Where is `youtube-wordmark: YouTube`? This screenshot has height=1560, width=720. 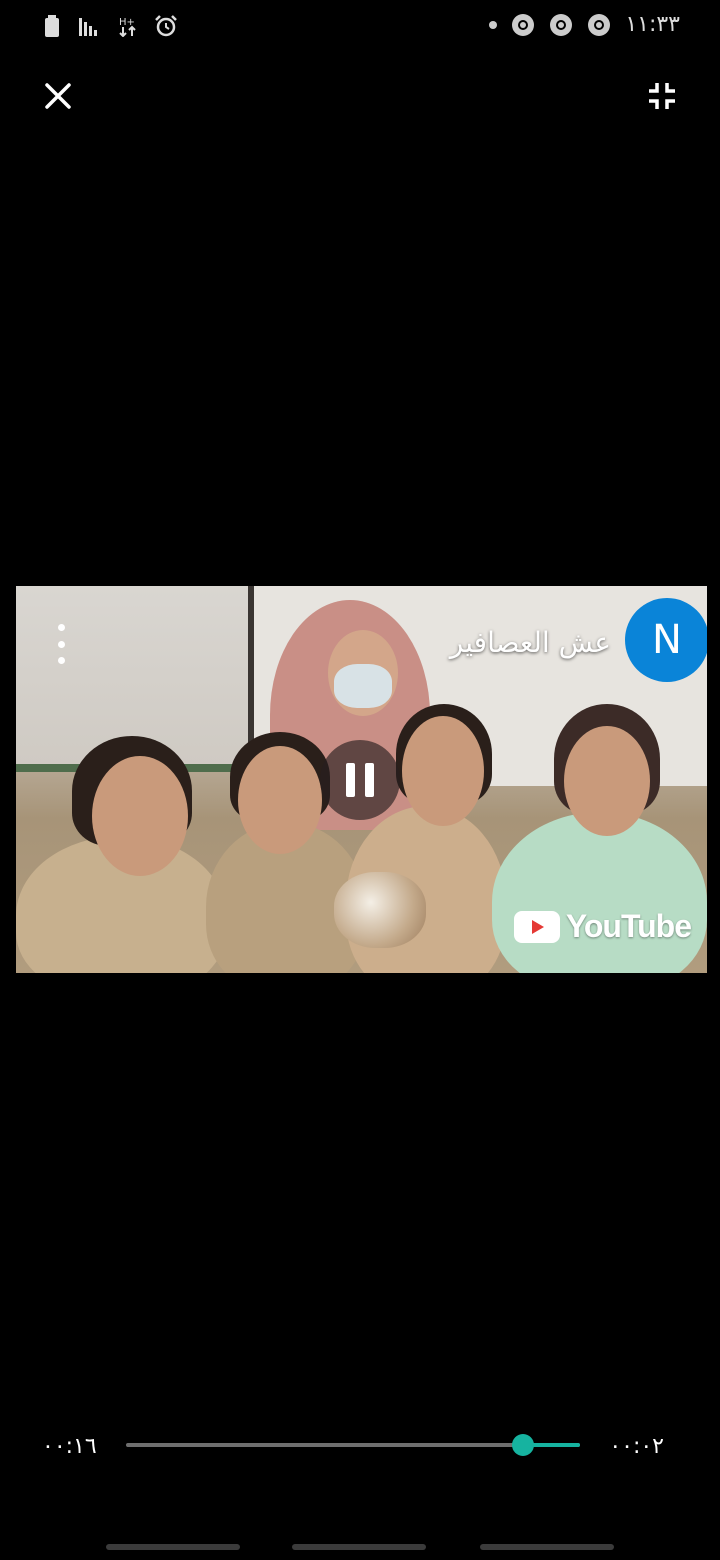 youtube-wordmark: YouTube is located at coordinates (628, 926).